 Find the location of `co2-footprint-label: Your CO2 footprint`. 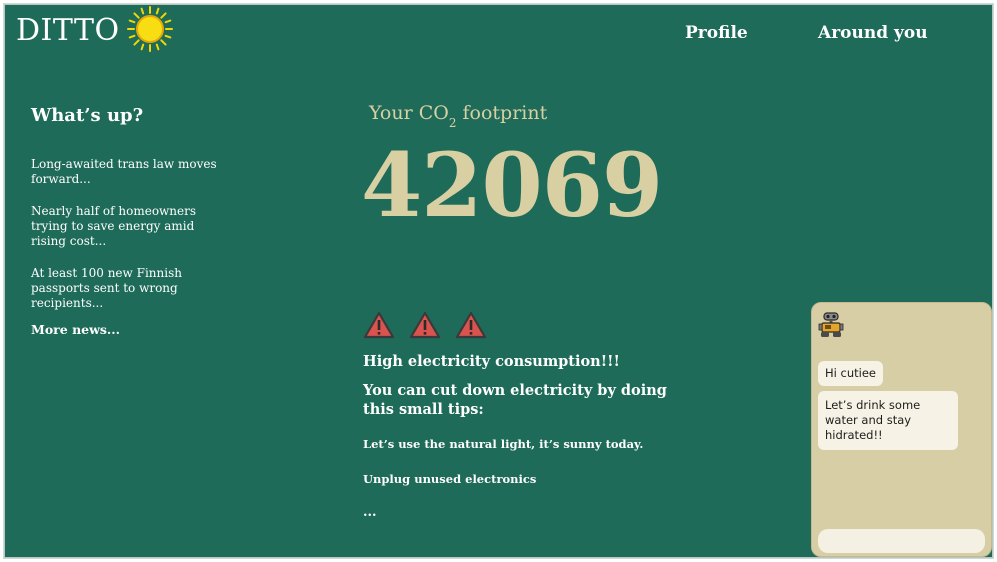

co2-footprint-label: Your CO2 footprint is located at coordinates (458, 116).